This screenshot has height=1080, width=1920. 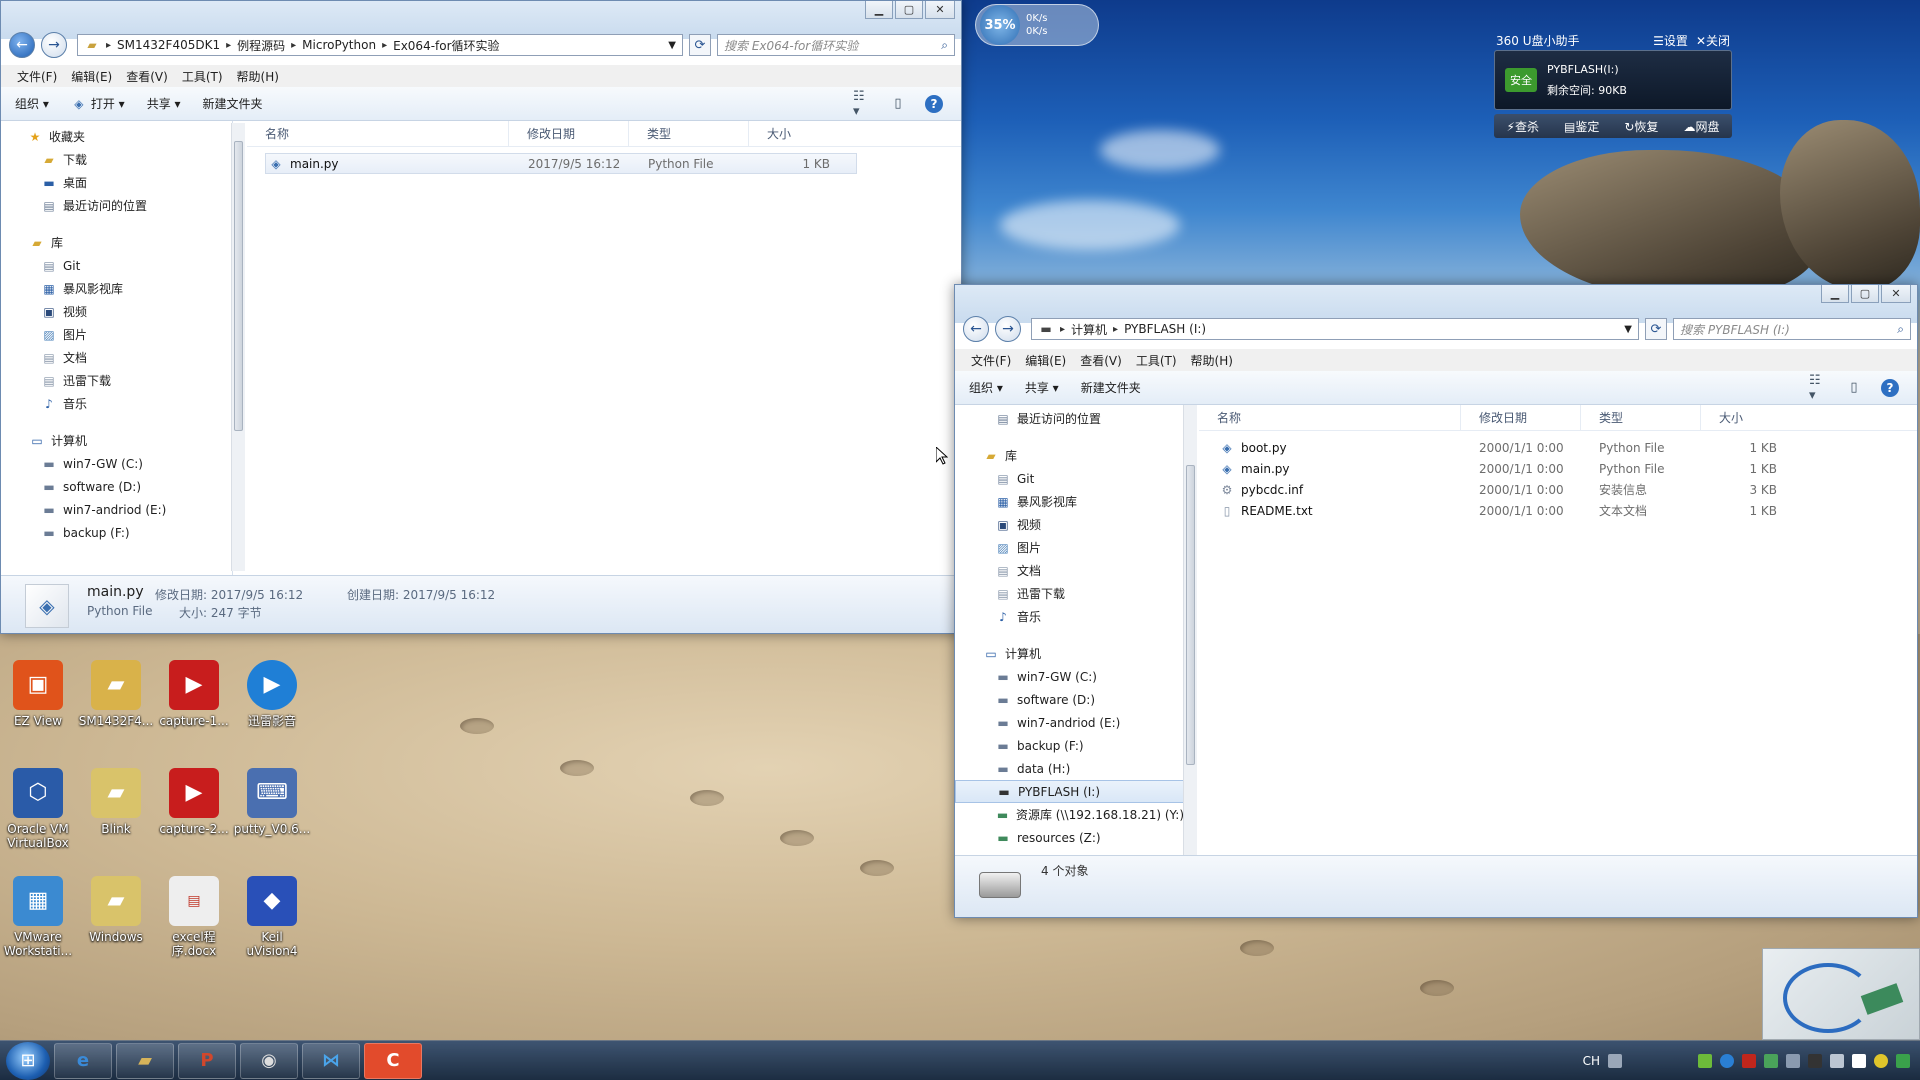 What do you see at coordinates (1705, 1060) in the screenshot?
I see `battery-icon` at bounding box center [1705, 1060].